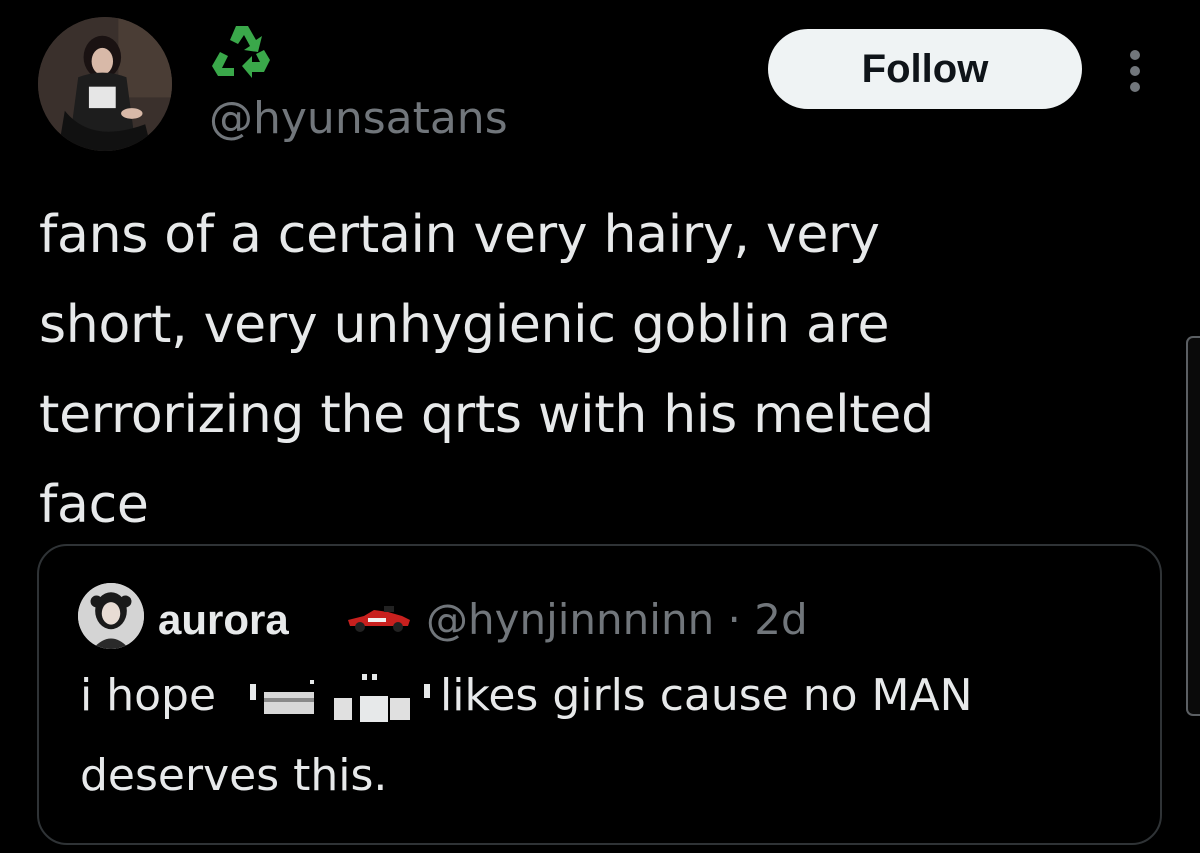 This screenshot has height=853, width=1200. Describe the element at coordinates (243, 52) in the screenshot. I see `recycle-icon` at that location.